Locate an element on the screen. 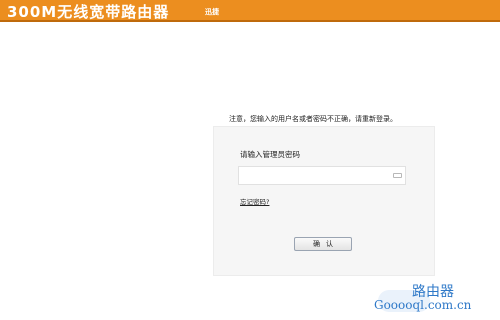 This screenshot has width=500, height=320. router-model-title: 300M无线宽带路由器 is located at coordinates (88, 12).